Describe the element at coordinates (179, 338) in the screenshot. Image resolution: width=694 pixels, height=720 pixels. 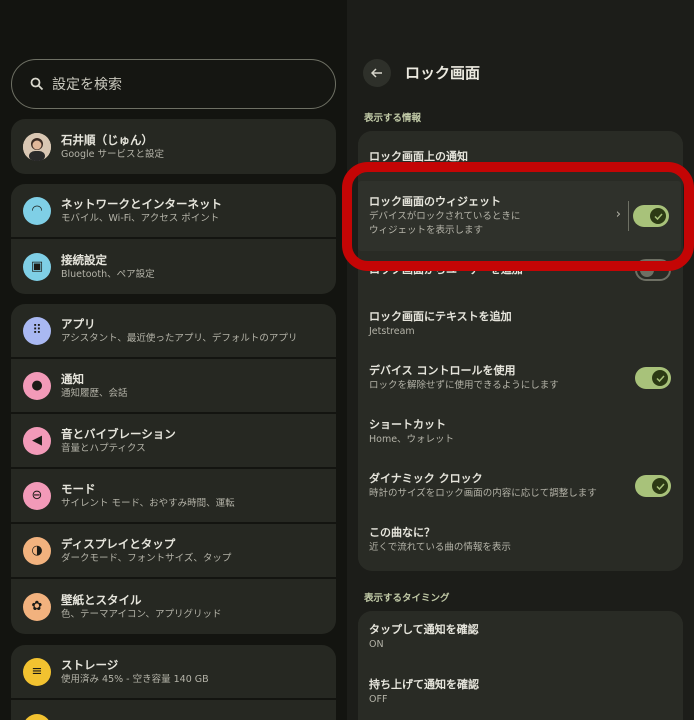
I see `settings-item-subtitle: アシスタント、最近使ったアプリ、デフォルトのアプリ` at that location.